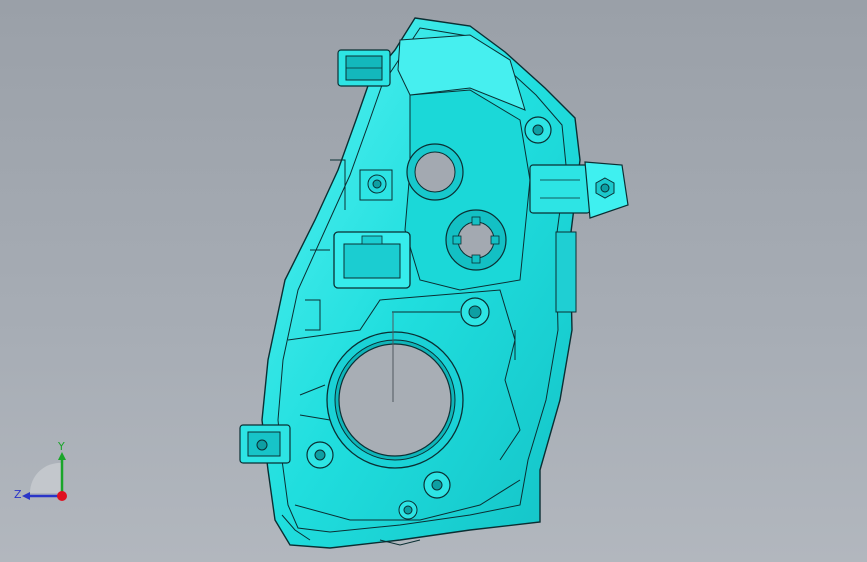 The image size is (867, 562). What do you see at coordinates (320, 455) in the screenshot?
I see `boss-lower-left` at bounding box center [320, 455].